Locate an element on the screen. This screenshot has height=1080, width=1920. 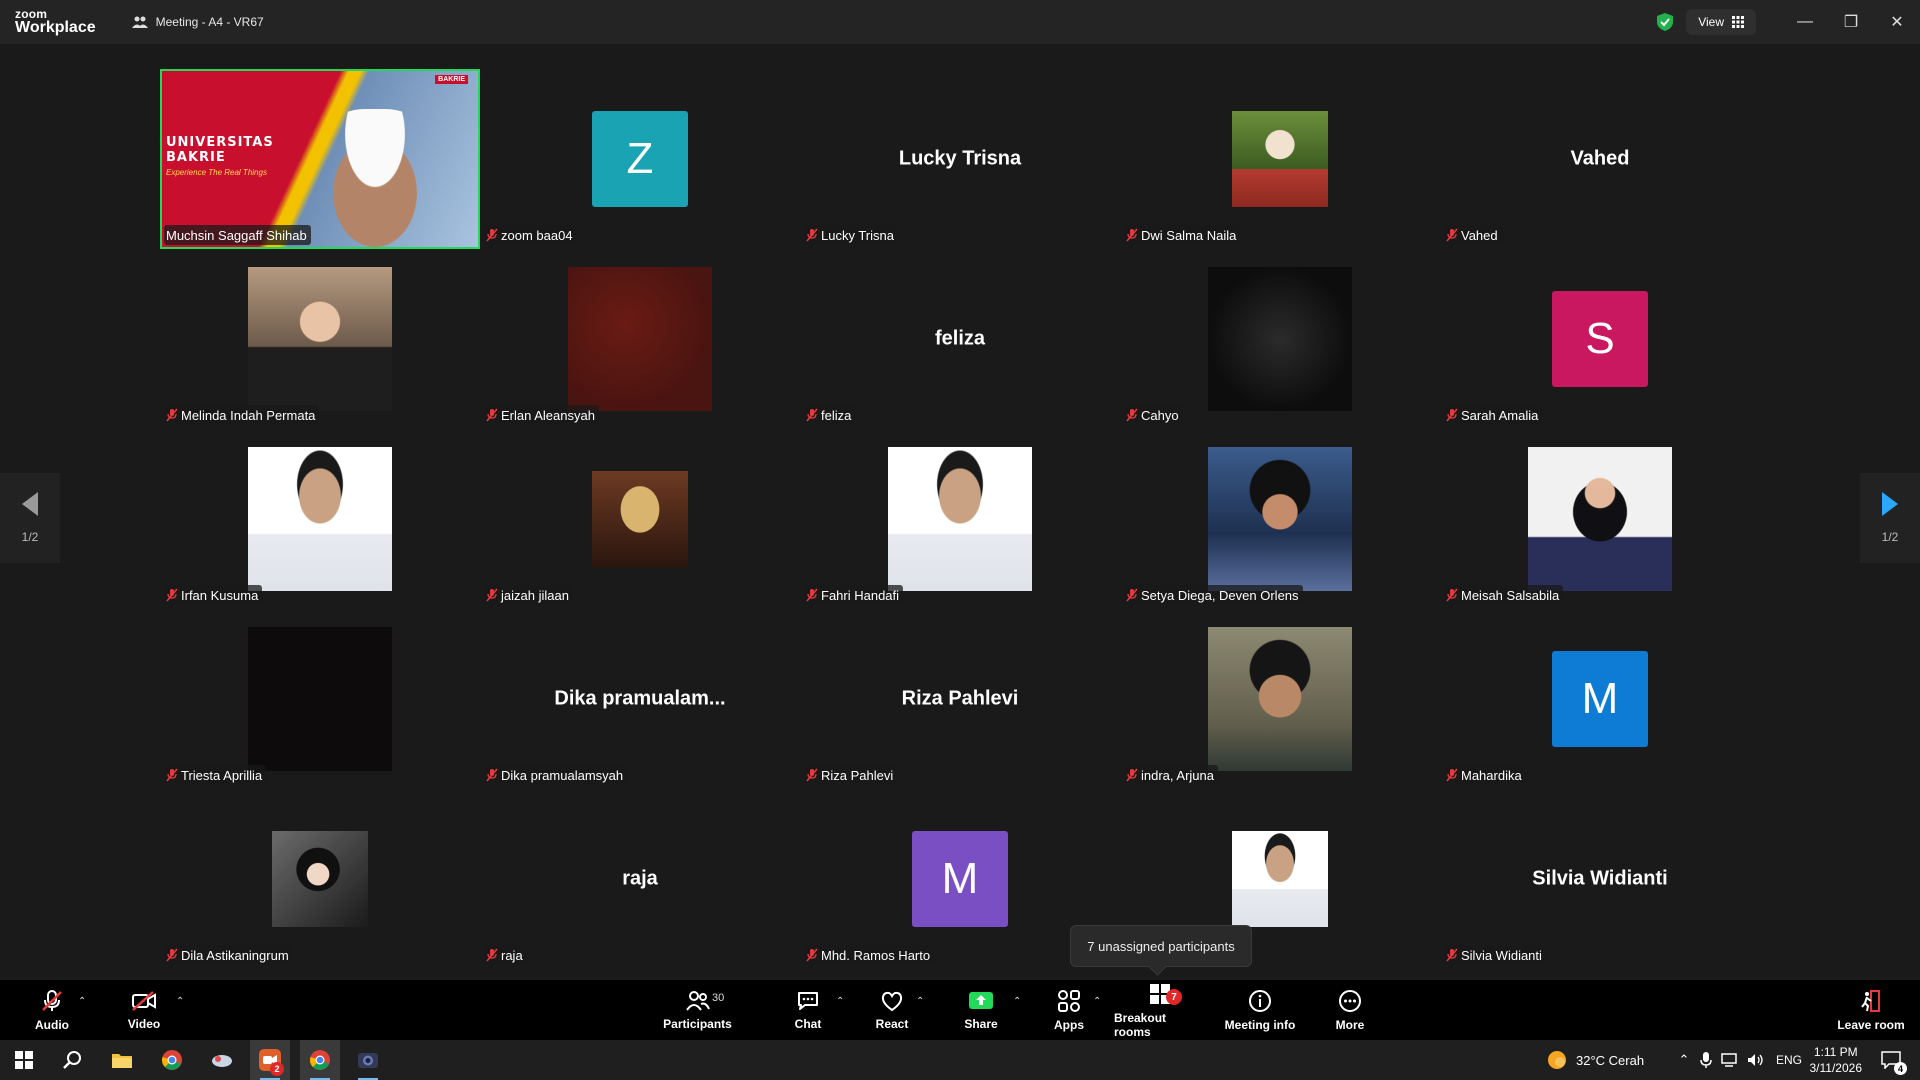
share-button: Share is located at coordinates (981, 1010).